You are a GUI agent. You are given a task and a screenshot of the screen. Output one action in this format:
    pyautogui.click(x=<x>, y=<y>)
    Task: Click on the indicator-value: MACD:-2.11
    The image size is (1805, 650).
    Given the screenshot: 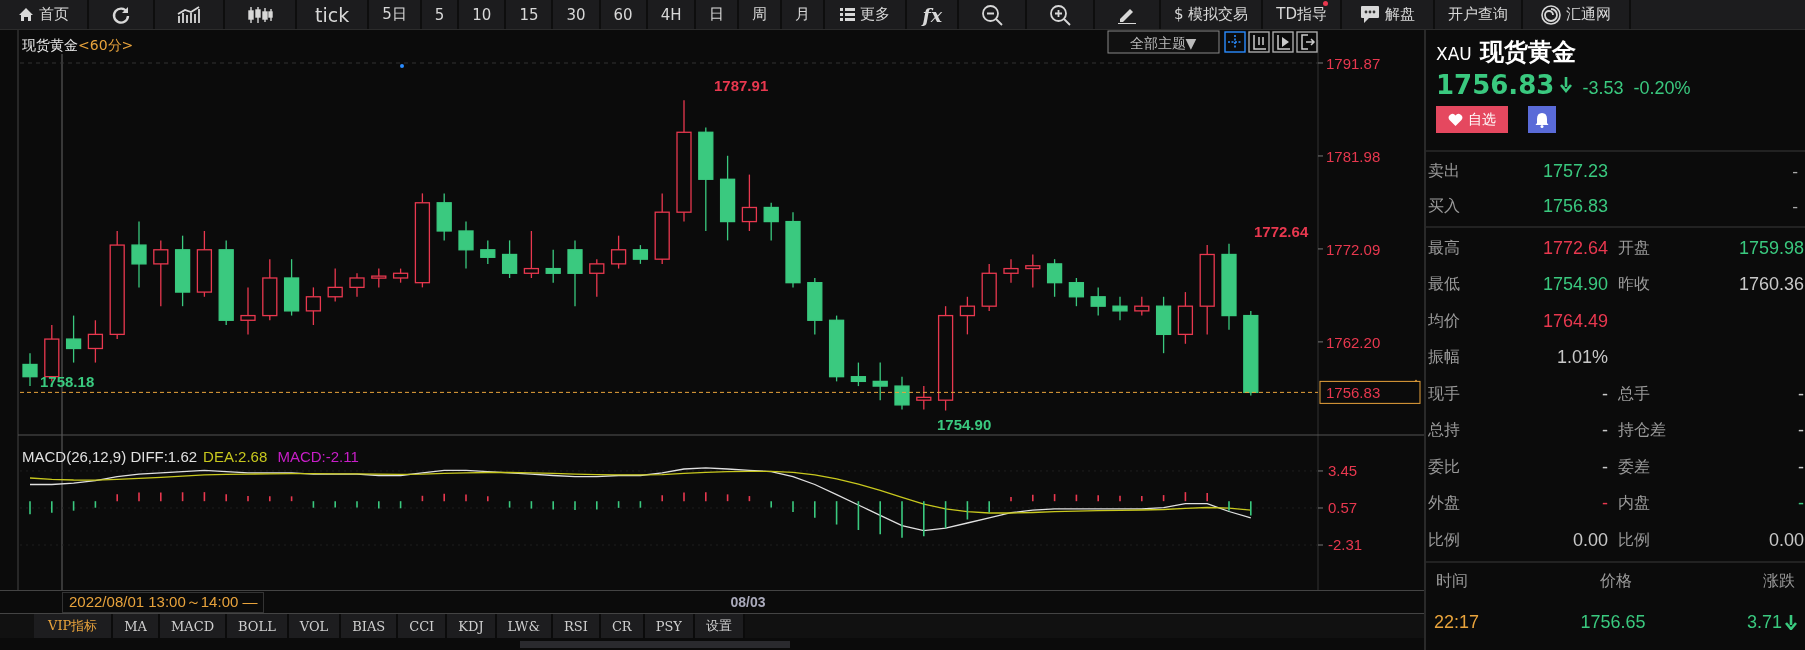 What is the action you would take?
    pyautogui.click(x=318, y=456)
    